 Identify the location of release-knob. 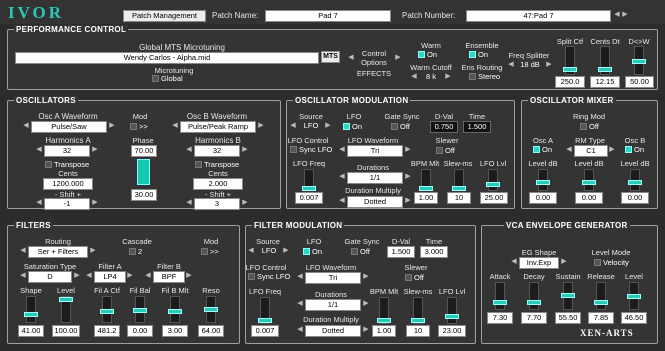
(601, 302).